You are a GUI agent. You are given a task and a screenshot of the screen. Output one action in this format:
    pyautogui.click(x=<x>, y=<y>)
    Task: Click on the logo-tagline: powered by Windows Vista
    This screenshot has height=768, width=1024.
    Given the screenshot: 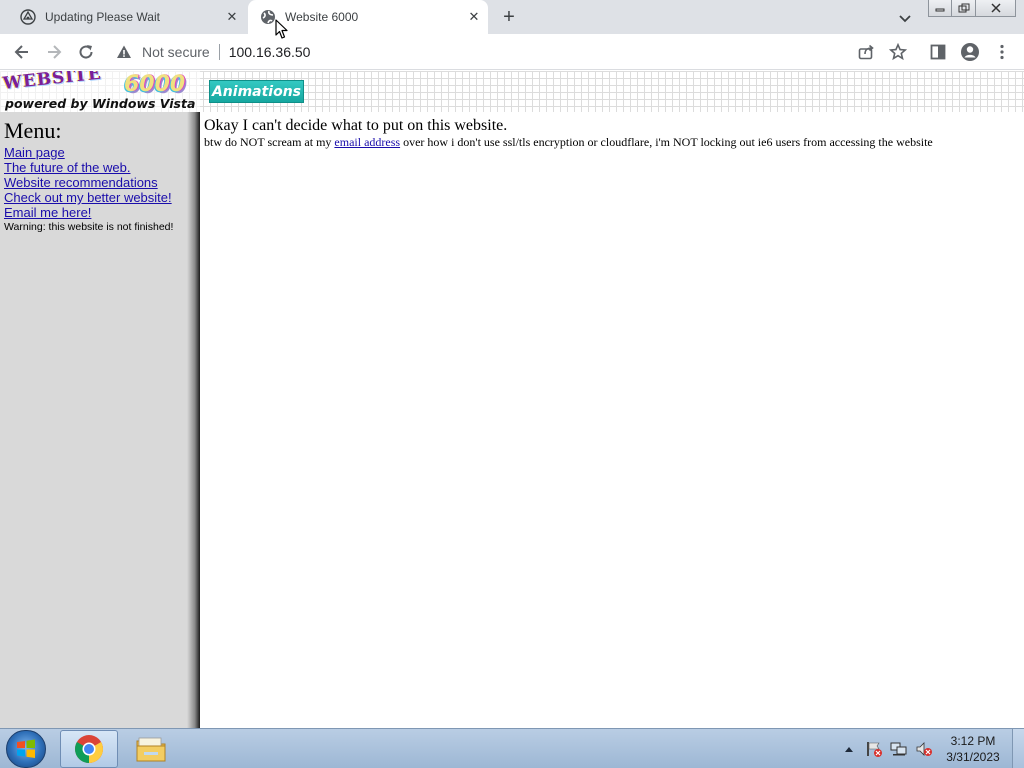 What is the action you would take?
    pyautogui.click(x=100, y=103)
    